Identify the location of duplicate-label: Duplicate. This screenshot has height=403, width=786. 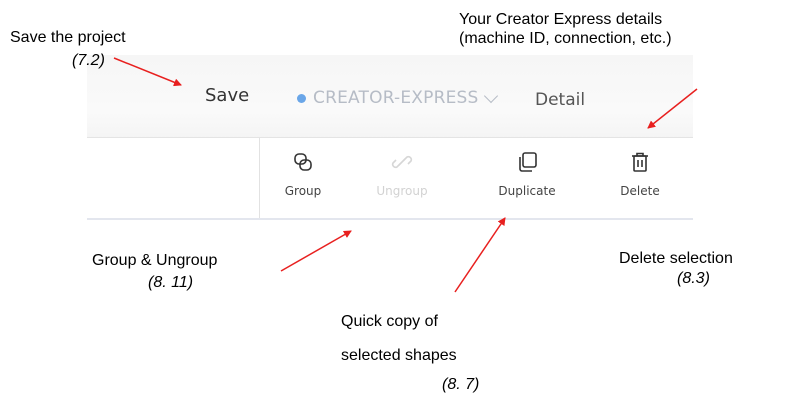
(527, 191).